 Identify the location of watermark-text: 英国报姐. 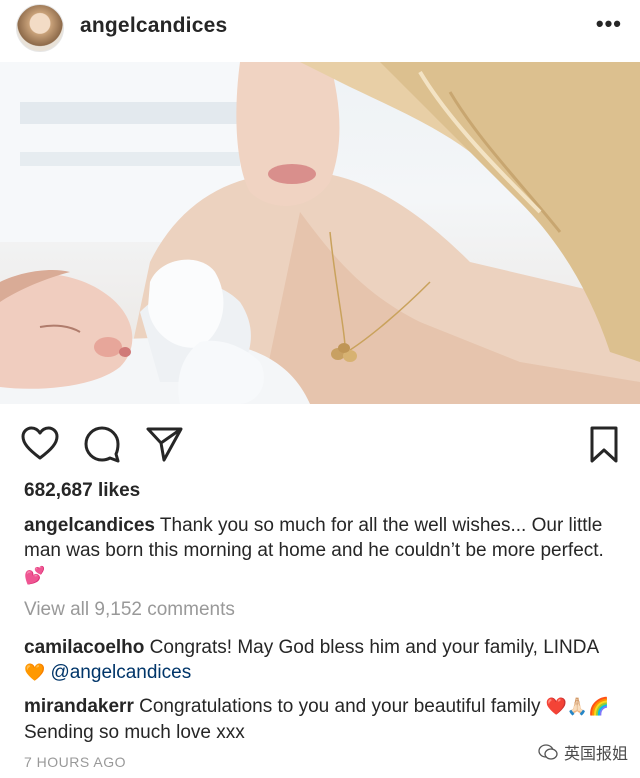
(595, 754).